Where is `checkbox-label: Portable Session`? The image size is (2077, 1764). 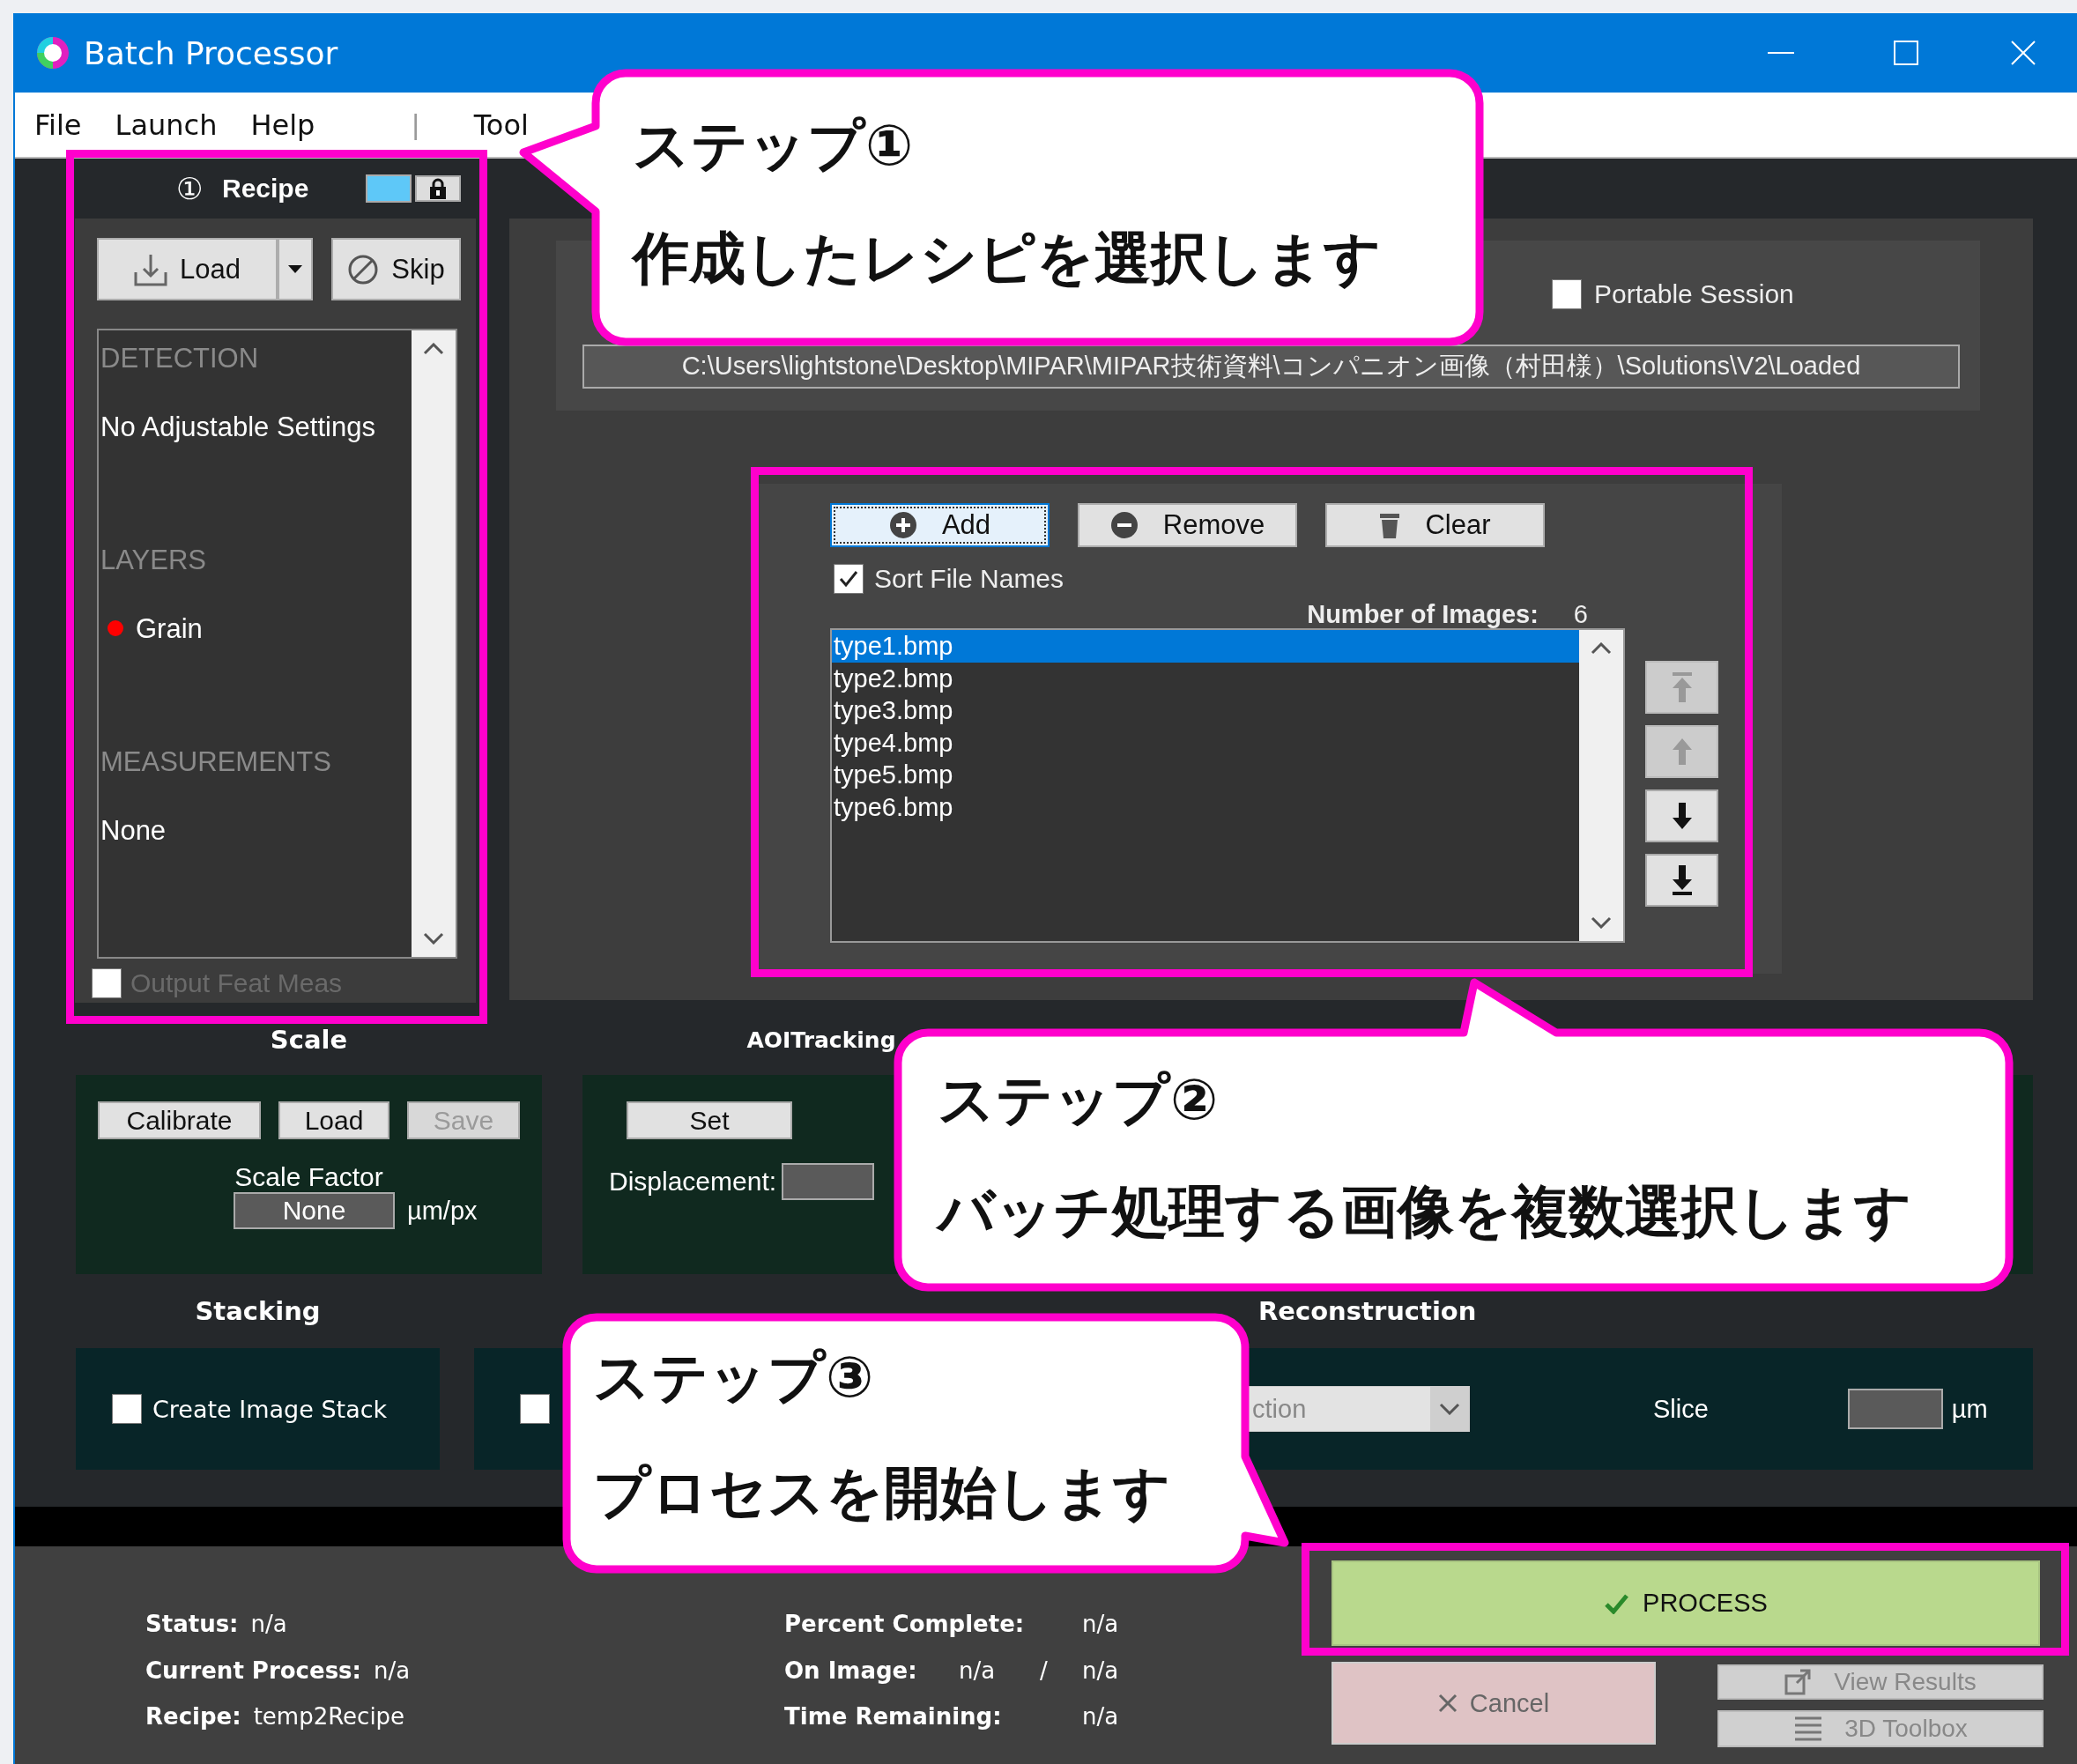 checkbox-label: Portable Session is located at coordinates (1694, 294).